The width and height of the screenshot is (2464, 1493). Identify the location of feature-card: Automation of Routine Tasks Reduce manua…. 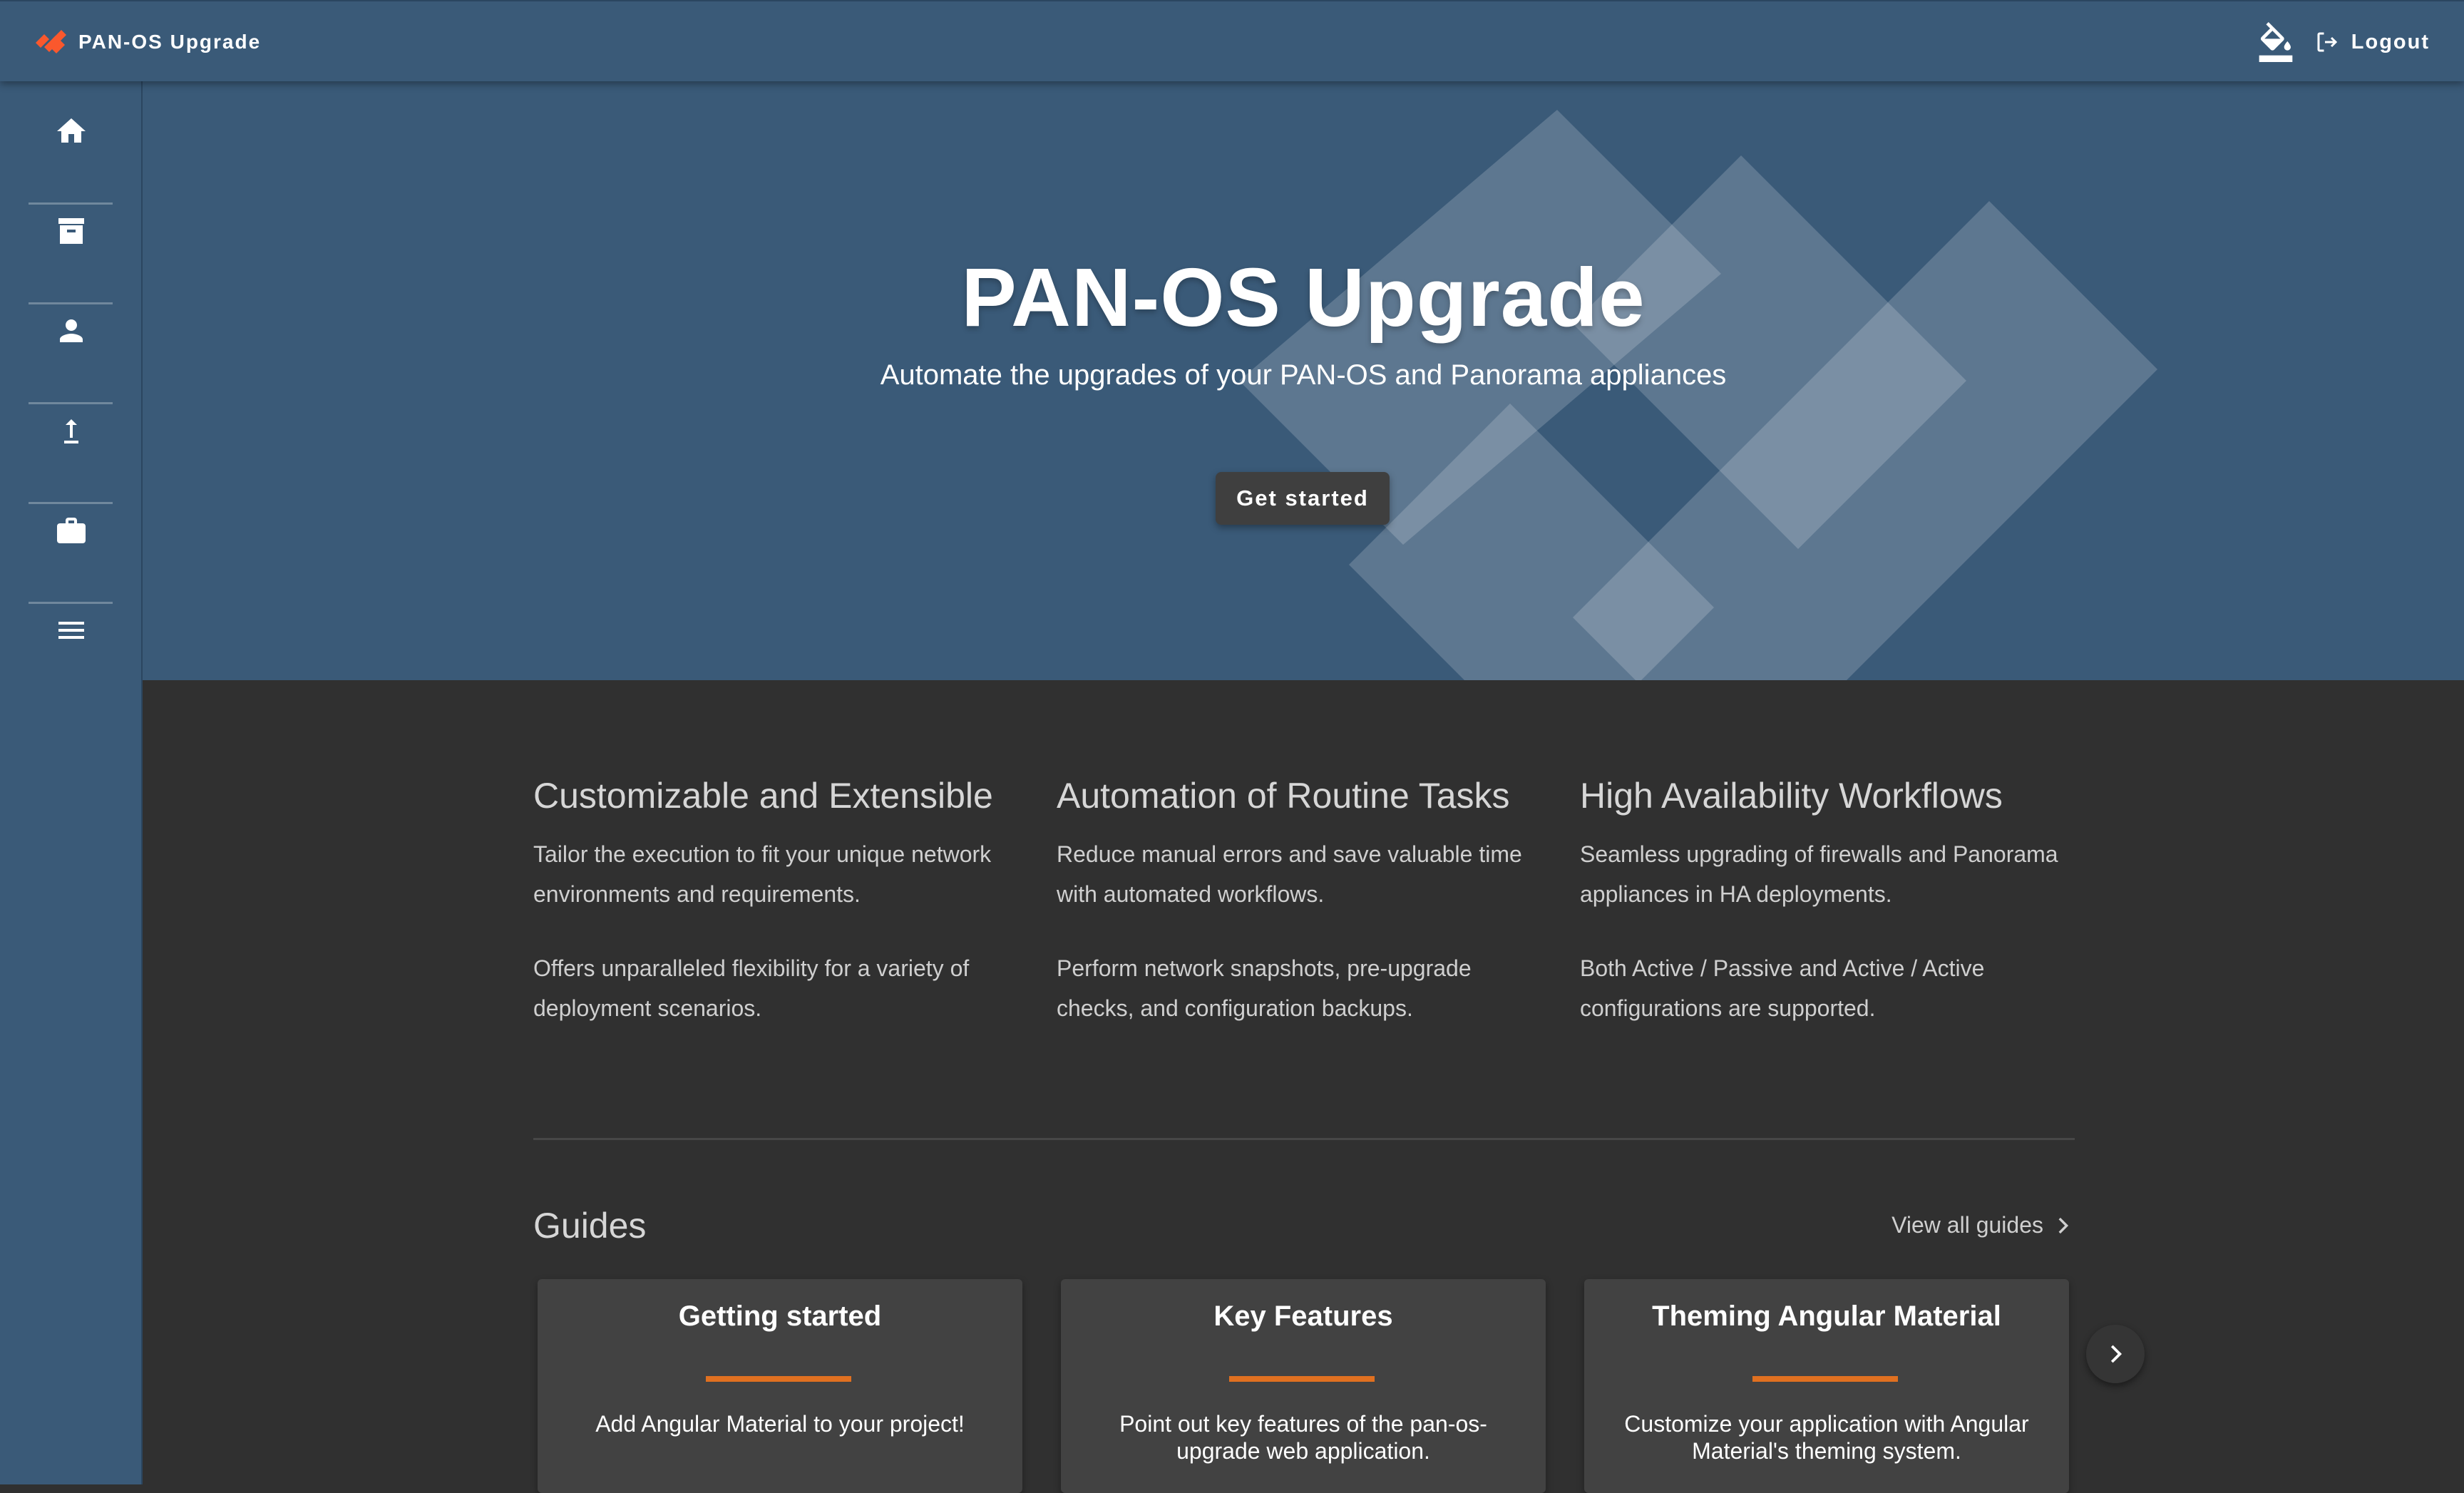
(1303, 901).